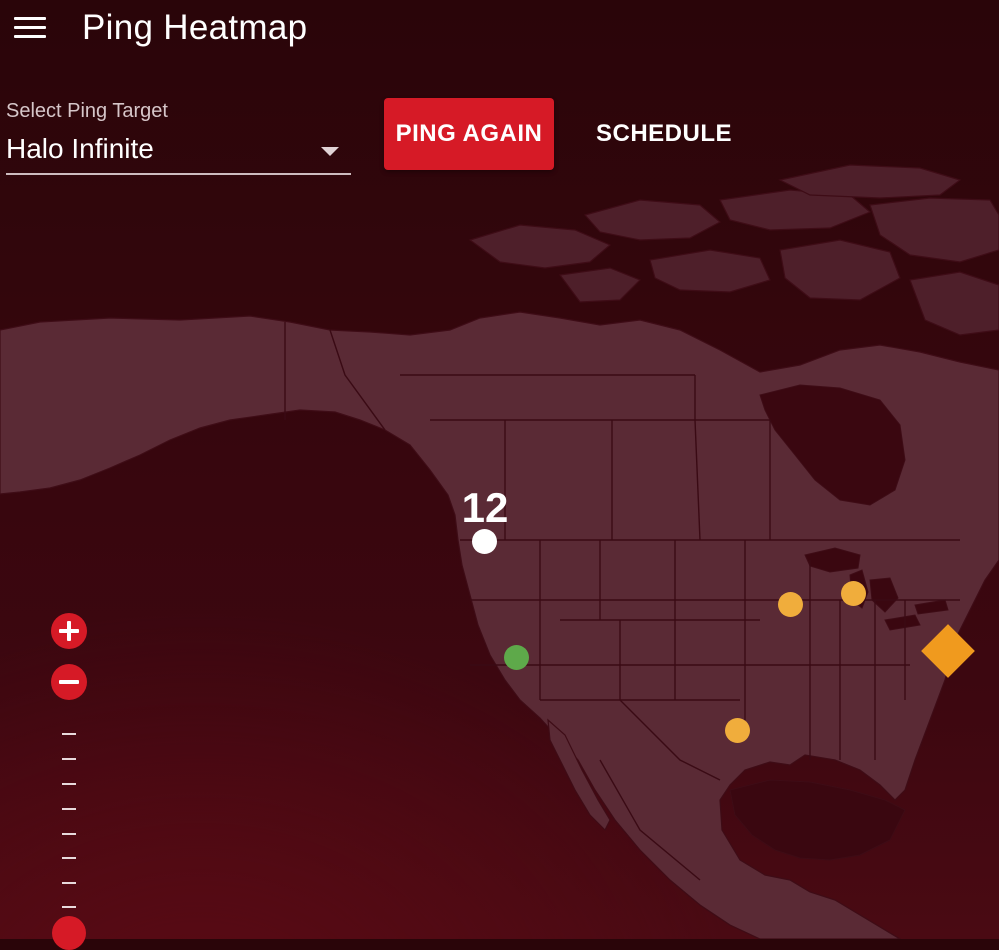  Describe the element at coordinates (87, 111) in the screenshot. I see `ping-target-label: Select Ping Target` at that location.